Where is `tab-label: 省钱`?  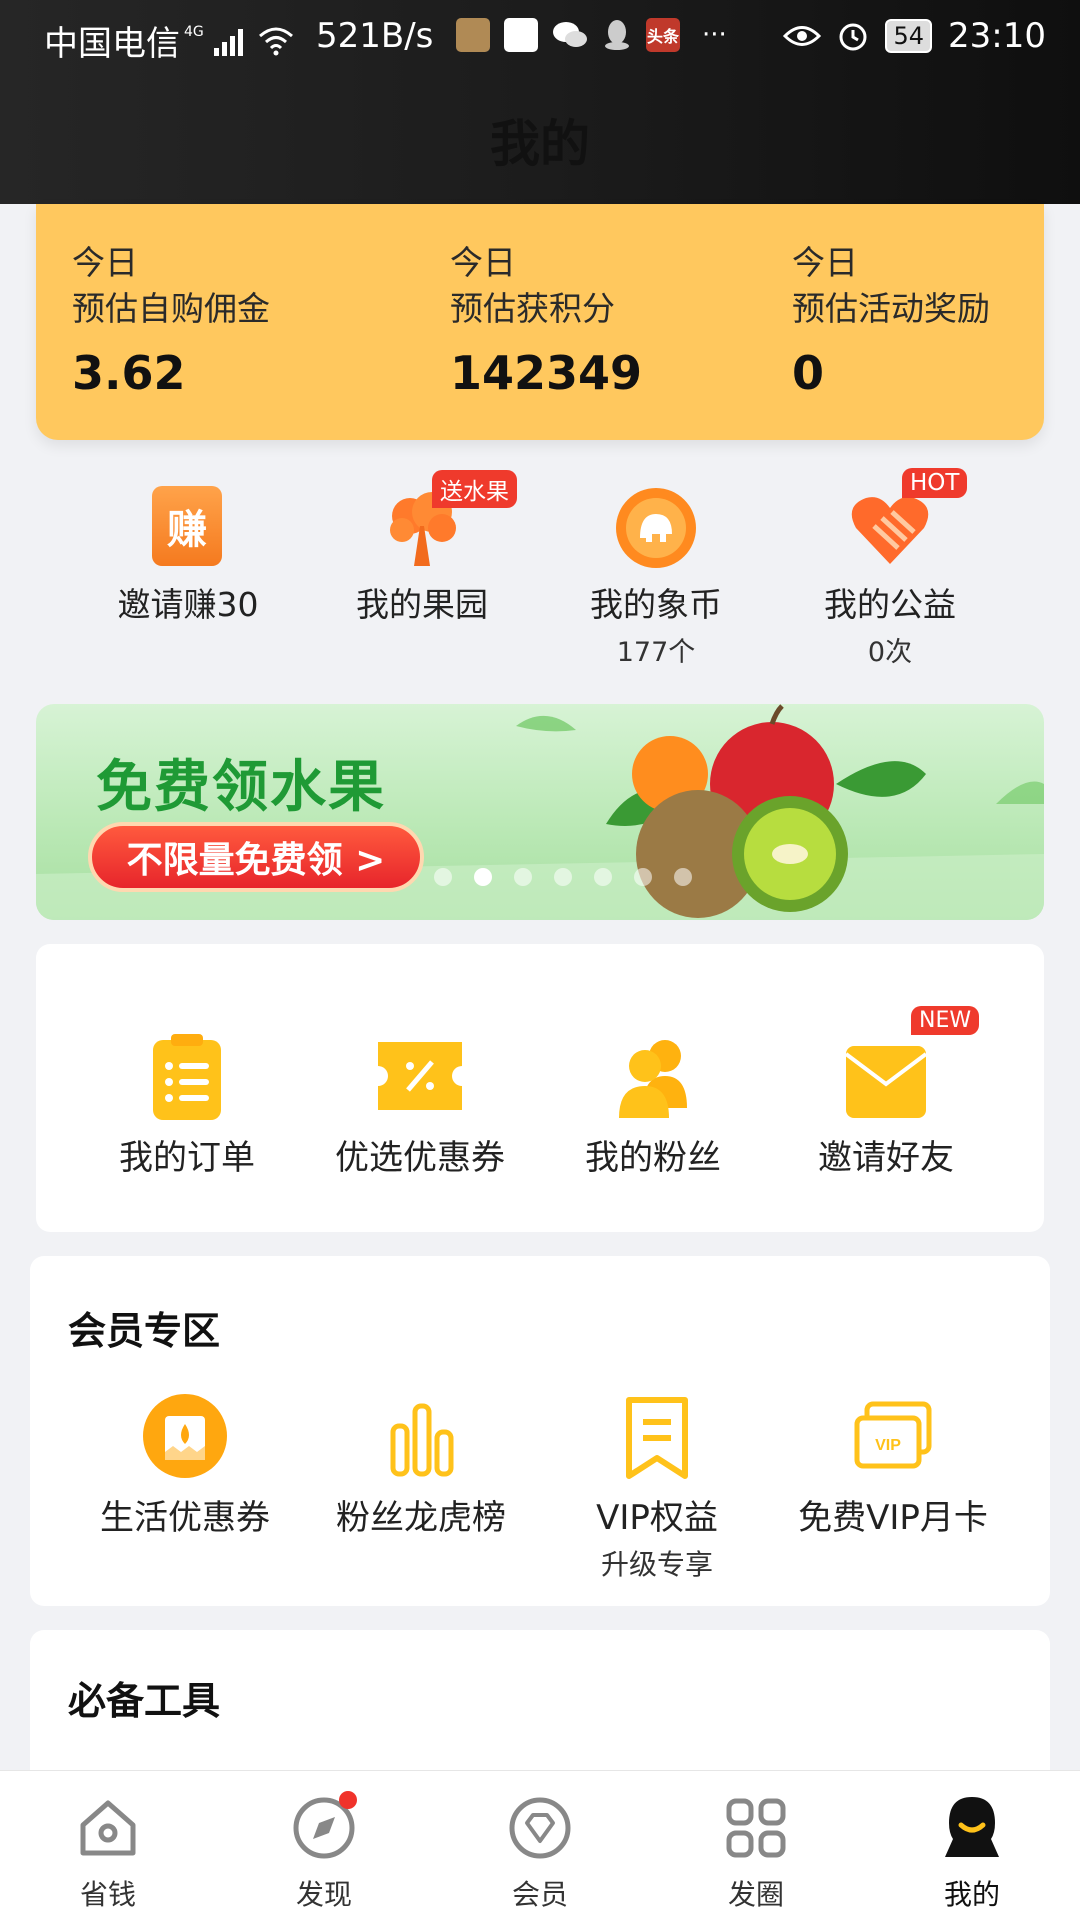 tab-label: 省钱 is located at coordinates (107, 1894).